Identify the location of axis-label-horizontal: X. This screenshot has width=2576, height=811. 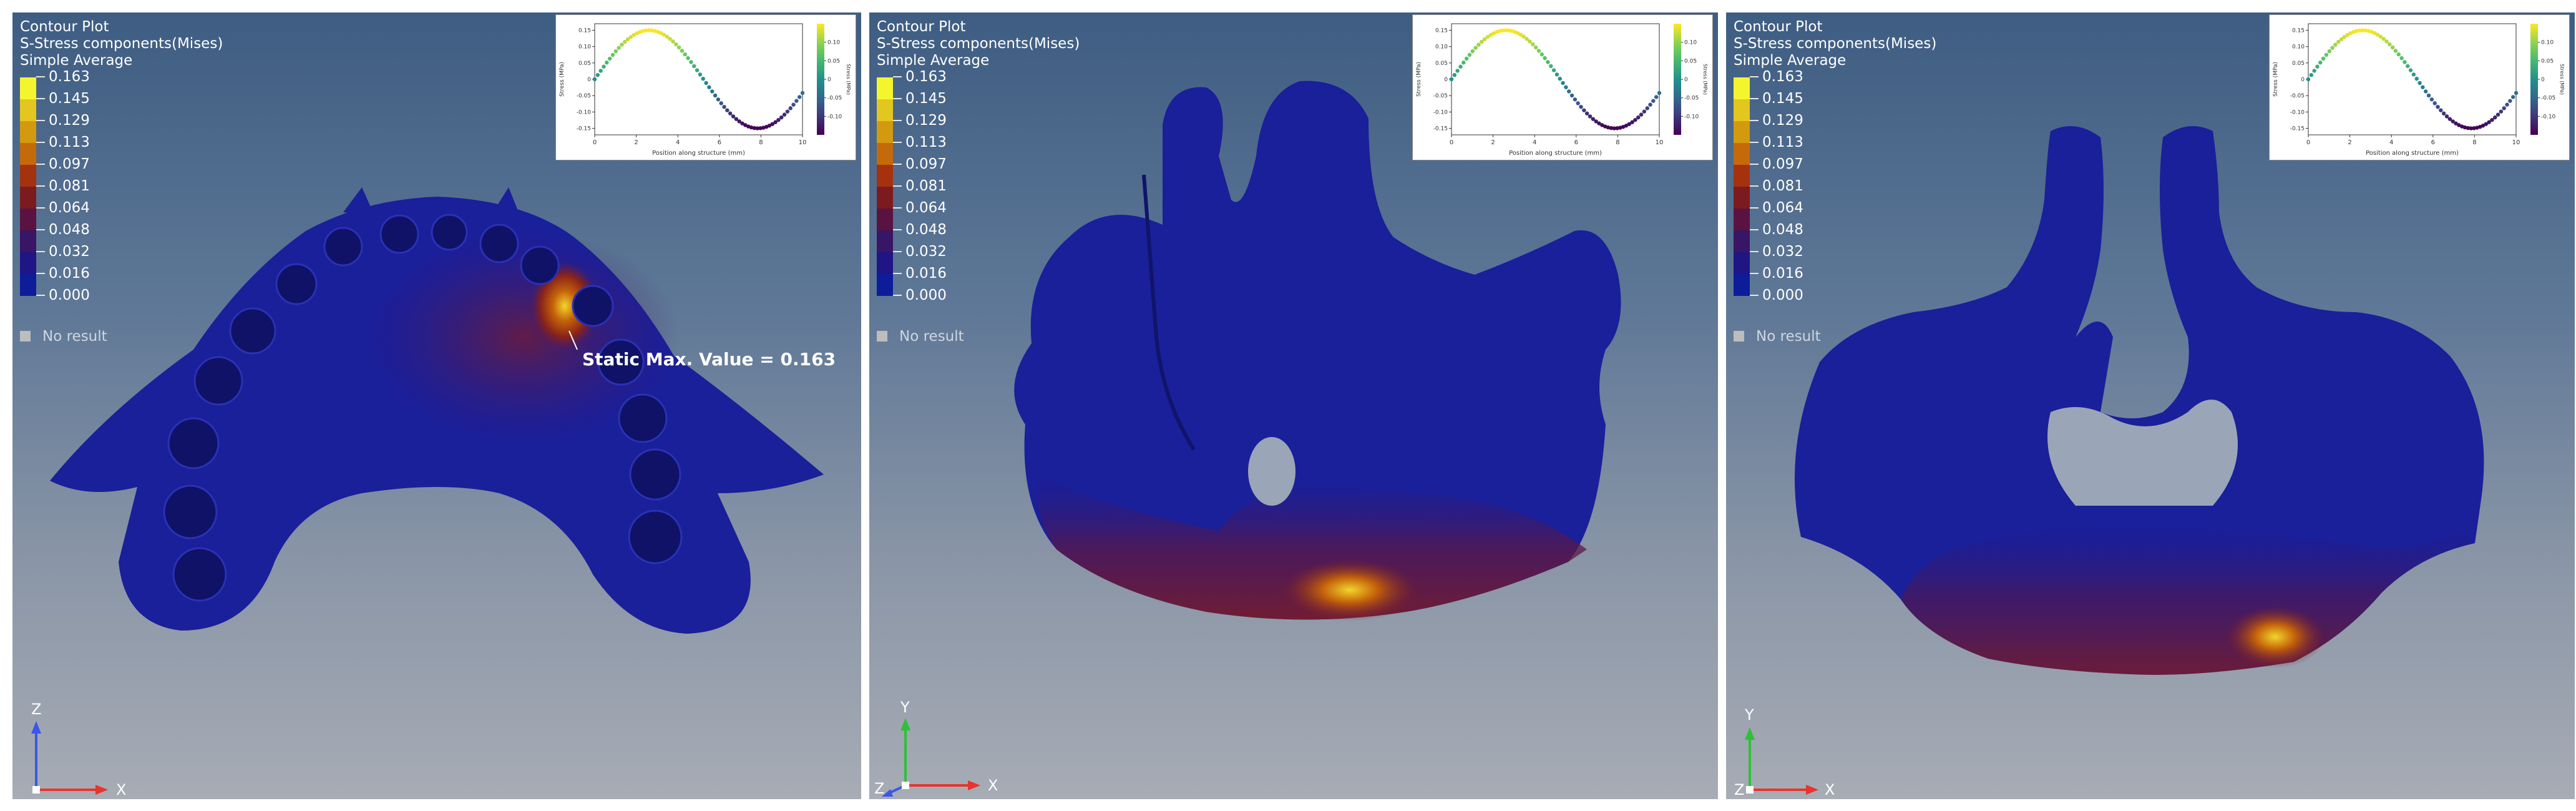
(121, 790).